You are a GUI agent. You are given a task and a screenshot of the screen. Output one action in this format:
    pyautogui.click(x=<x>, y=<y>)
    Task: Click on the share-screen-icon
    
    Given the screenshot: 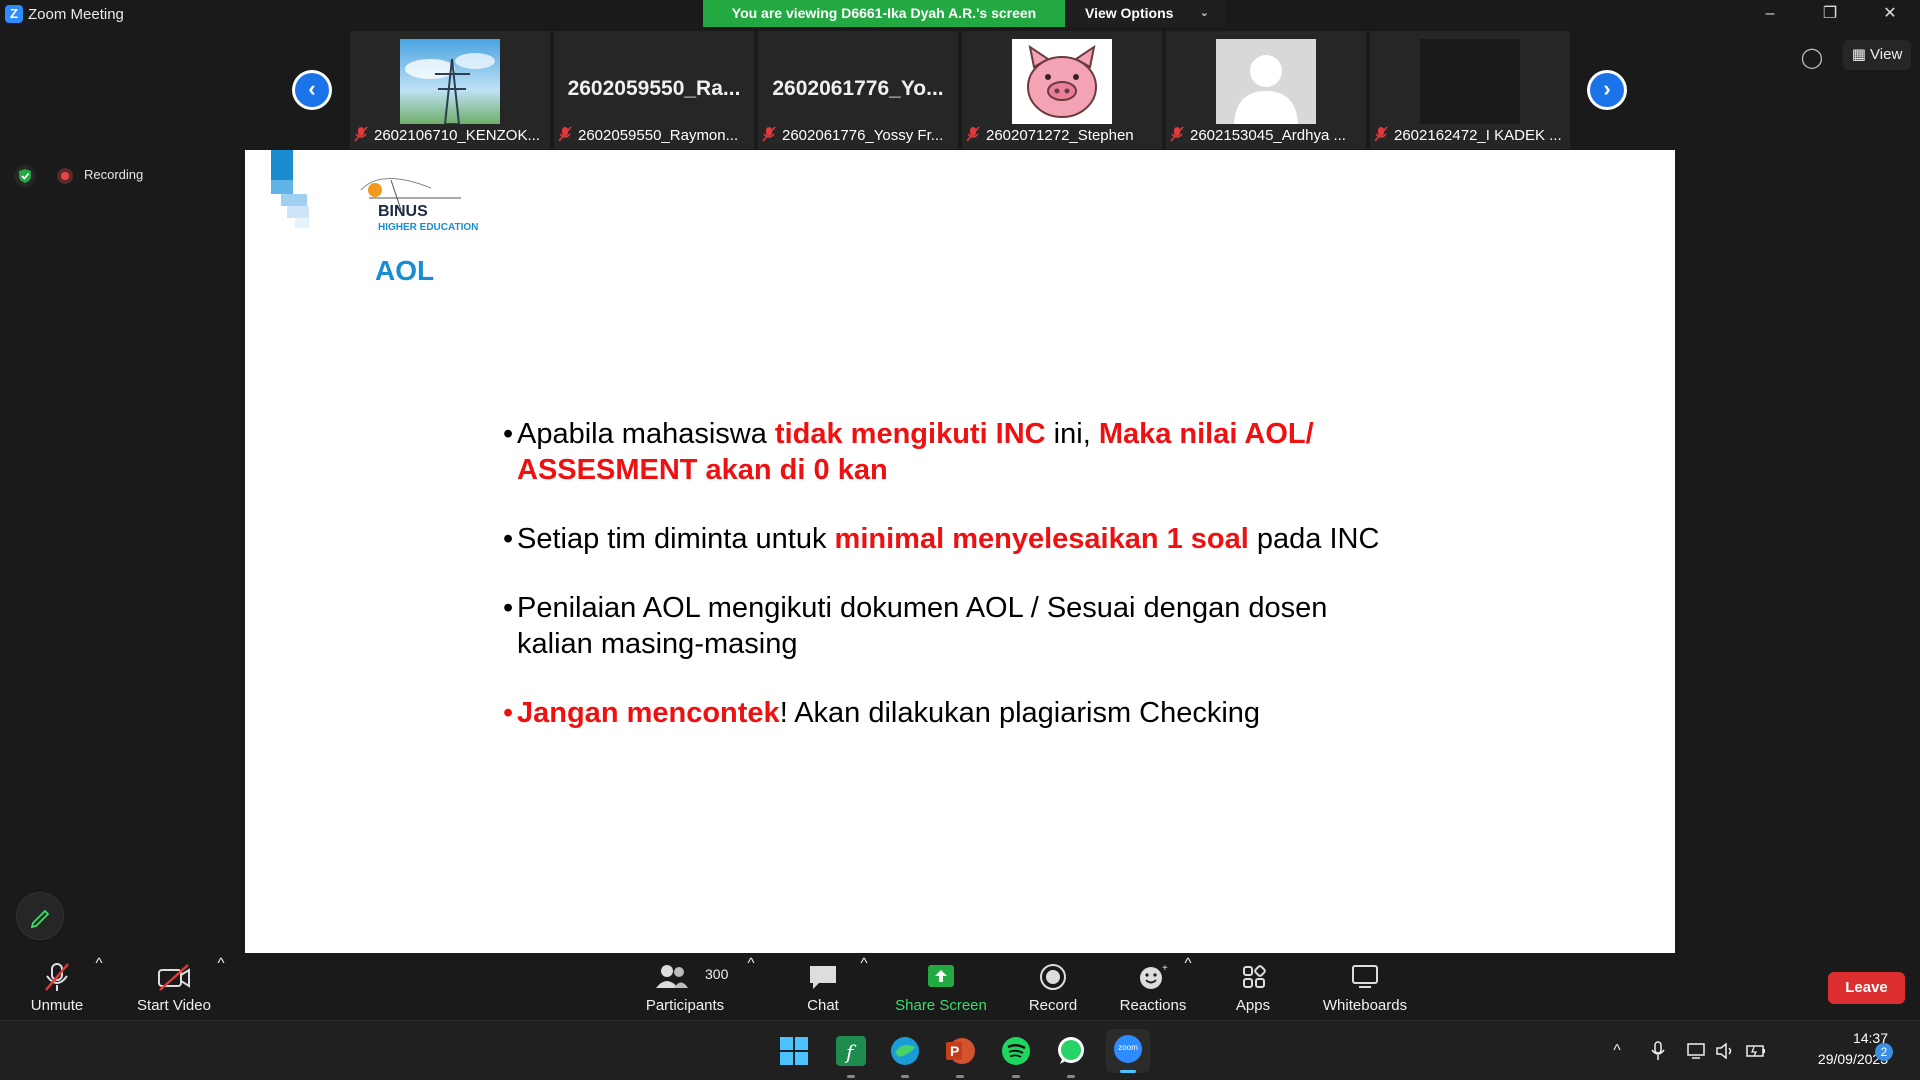 What is the action you would take?
    pyautogui.click(x=941, y=976)
    